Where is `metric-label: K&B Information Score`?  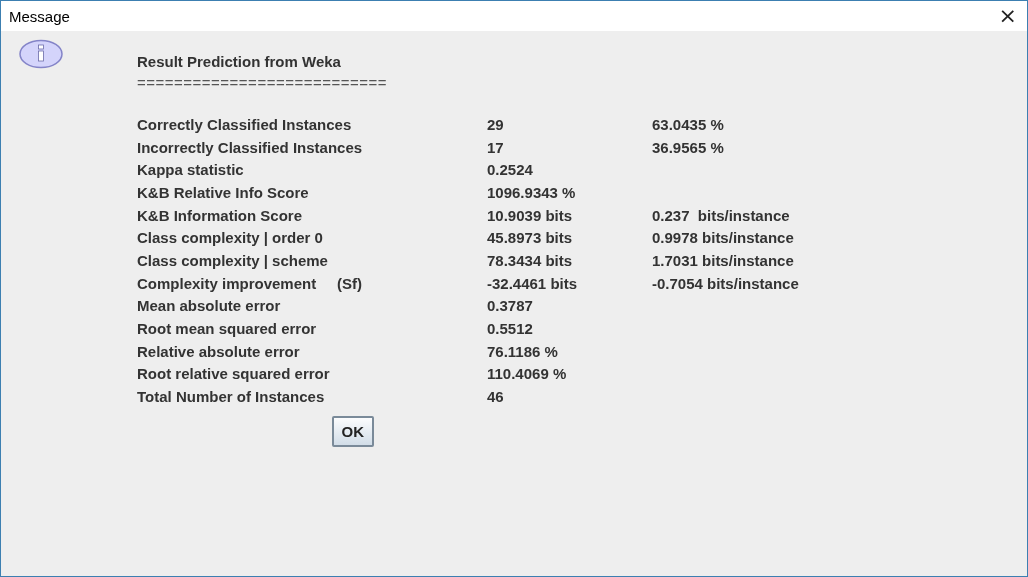
metric-label: K&B Information Score is located at coordinates (220, 215).